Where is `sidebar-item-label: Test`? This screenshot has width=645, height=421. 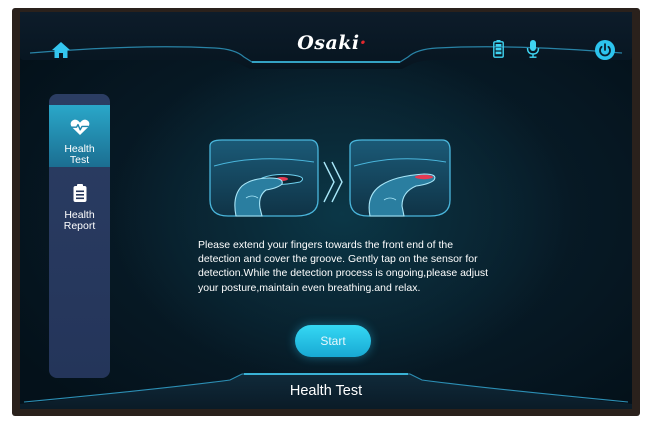
sidebar-item-label: Test is located at coordinates (79, 160).